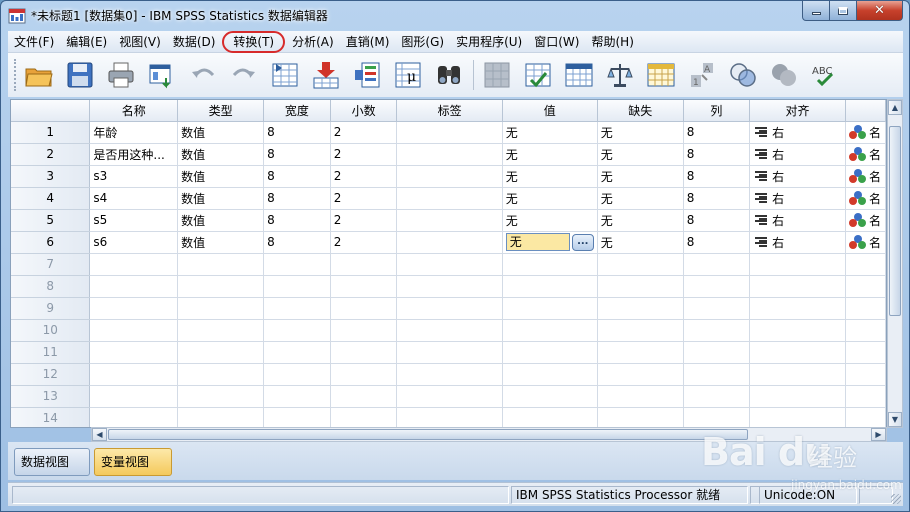  What do you see at coordinates (80, 75) in the screenshot?
I see `save-icon` at bounding box center [80, 75].